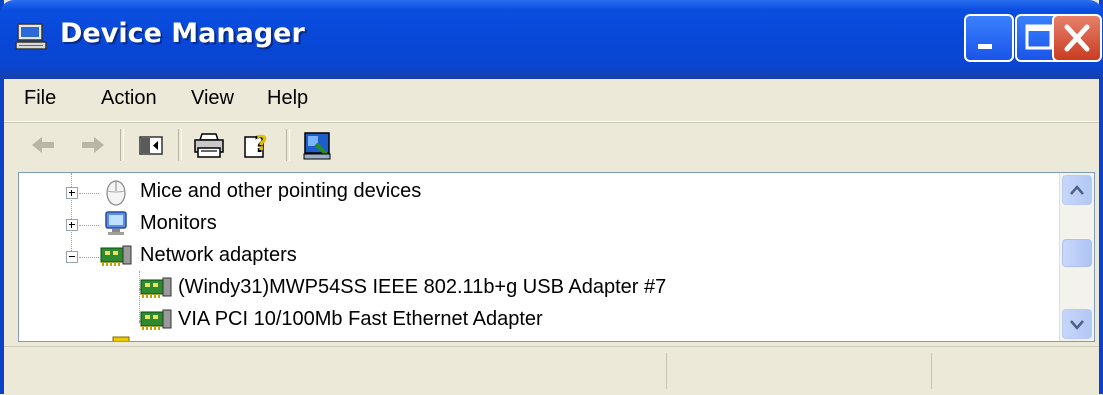 The image size is (1103, 395). I want to click on computer-icon, so click(31, 36).